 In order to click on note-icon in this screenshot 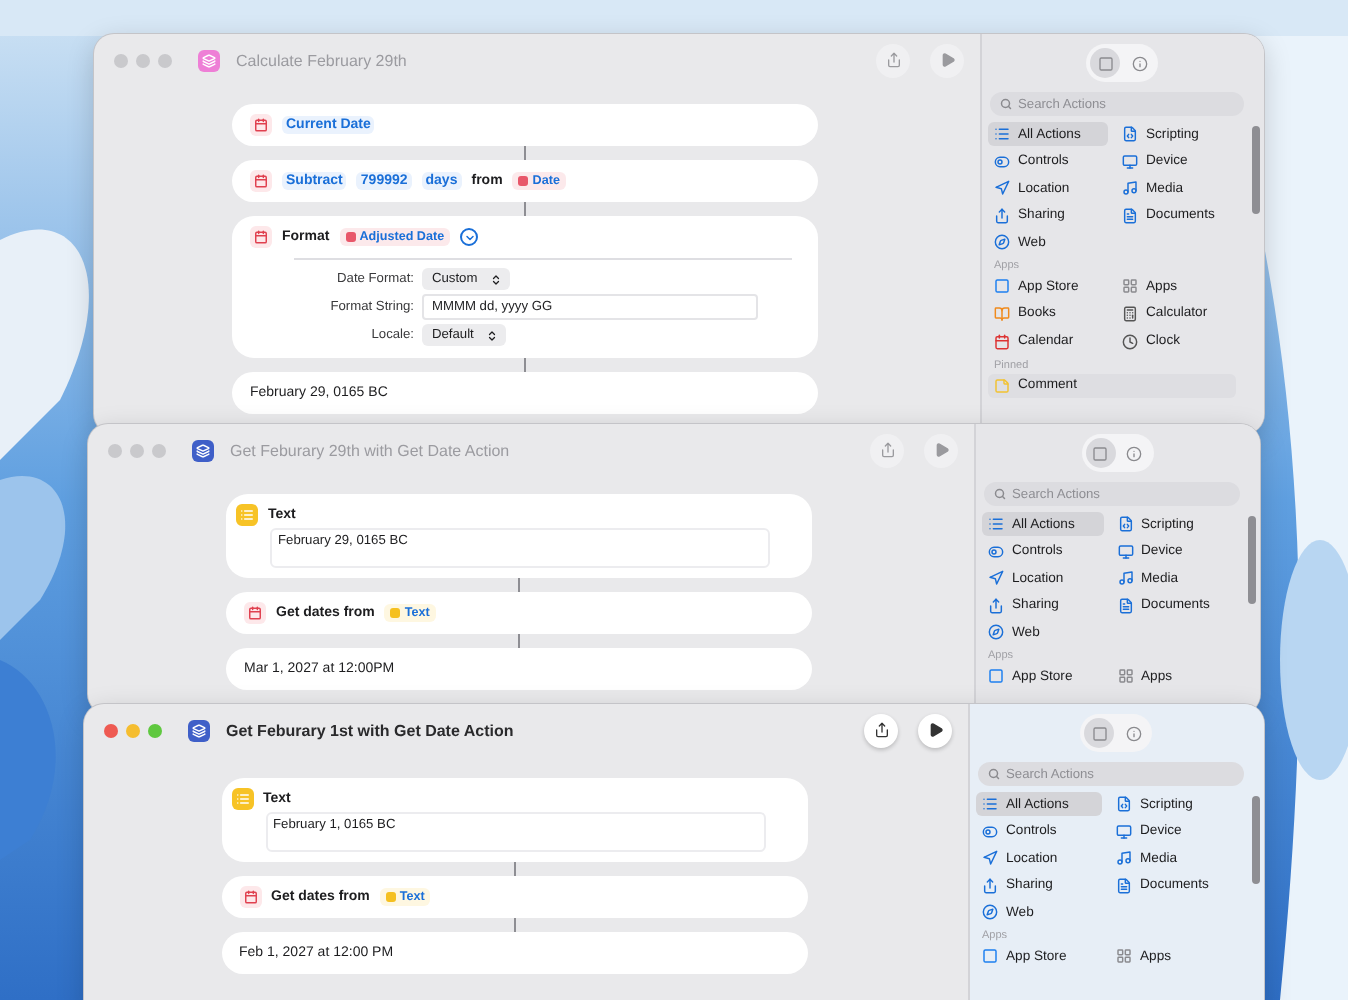, I will do `click(1002, 385)`.